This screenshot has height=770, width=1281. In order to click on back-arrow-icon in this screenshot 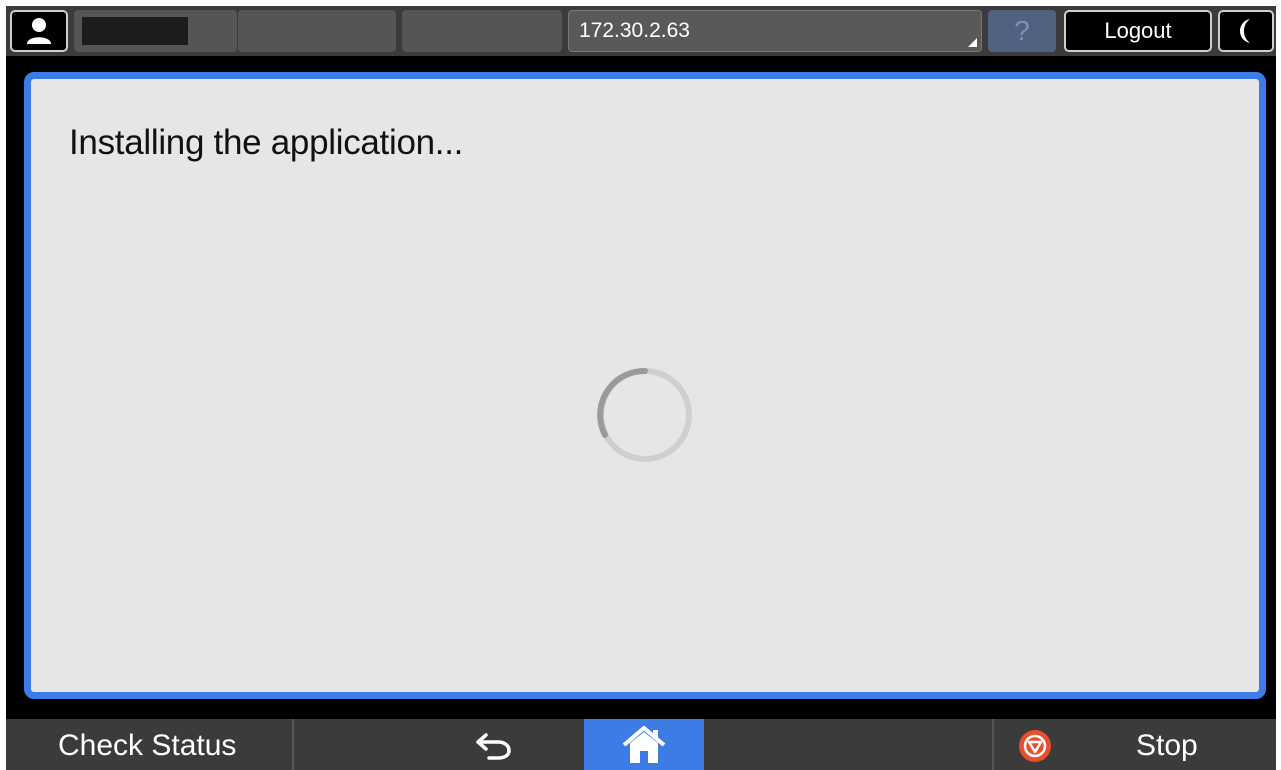, I will do `click(493, 746)`.